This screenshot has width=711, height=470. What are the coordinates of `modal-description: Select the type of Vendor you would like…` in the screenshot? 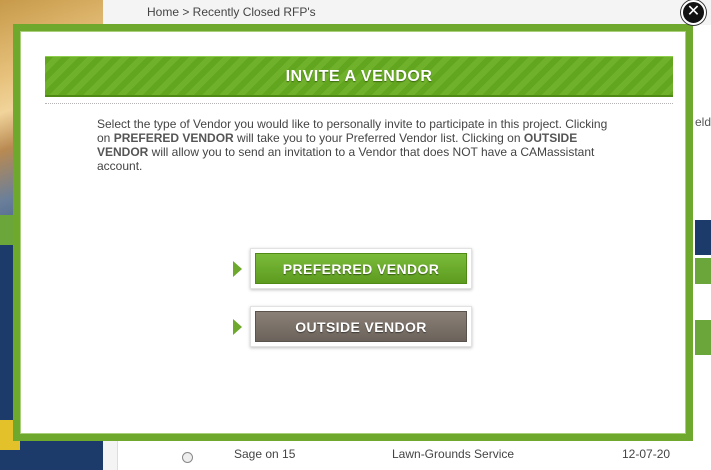 It's located at (357, 145).